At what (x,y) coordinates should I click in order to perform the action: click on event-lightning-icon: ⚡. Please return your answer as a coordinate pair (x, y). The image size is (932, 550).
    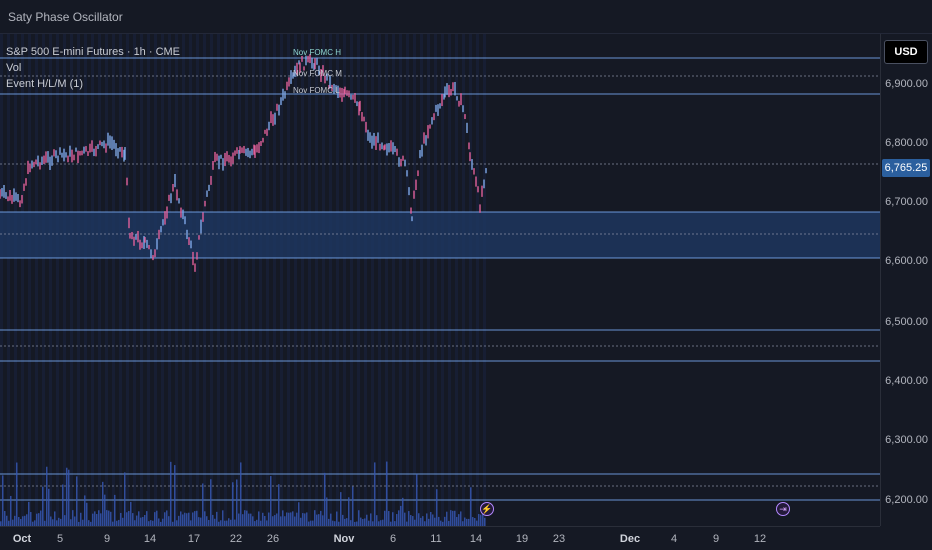
    Looking at the image, I should click on (487, 509).